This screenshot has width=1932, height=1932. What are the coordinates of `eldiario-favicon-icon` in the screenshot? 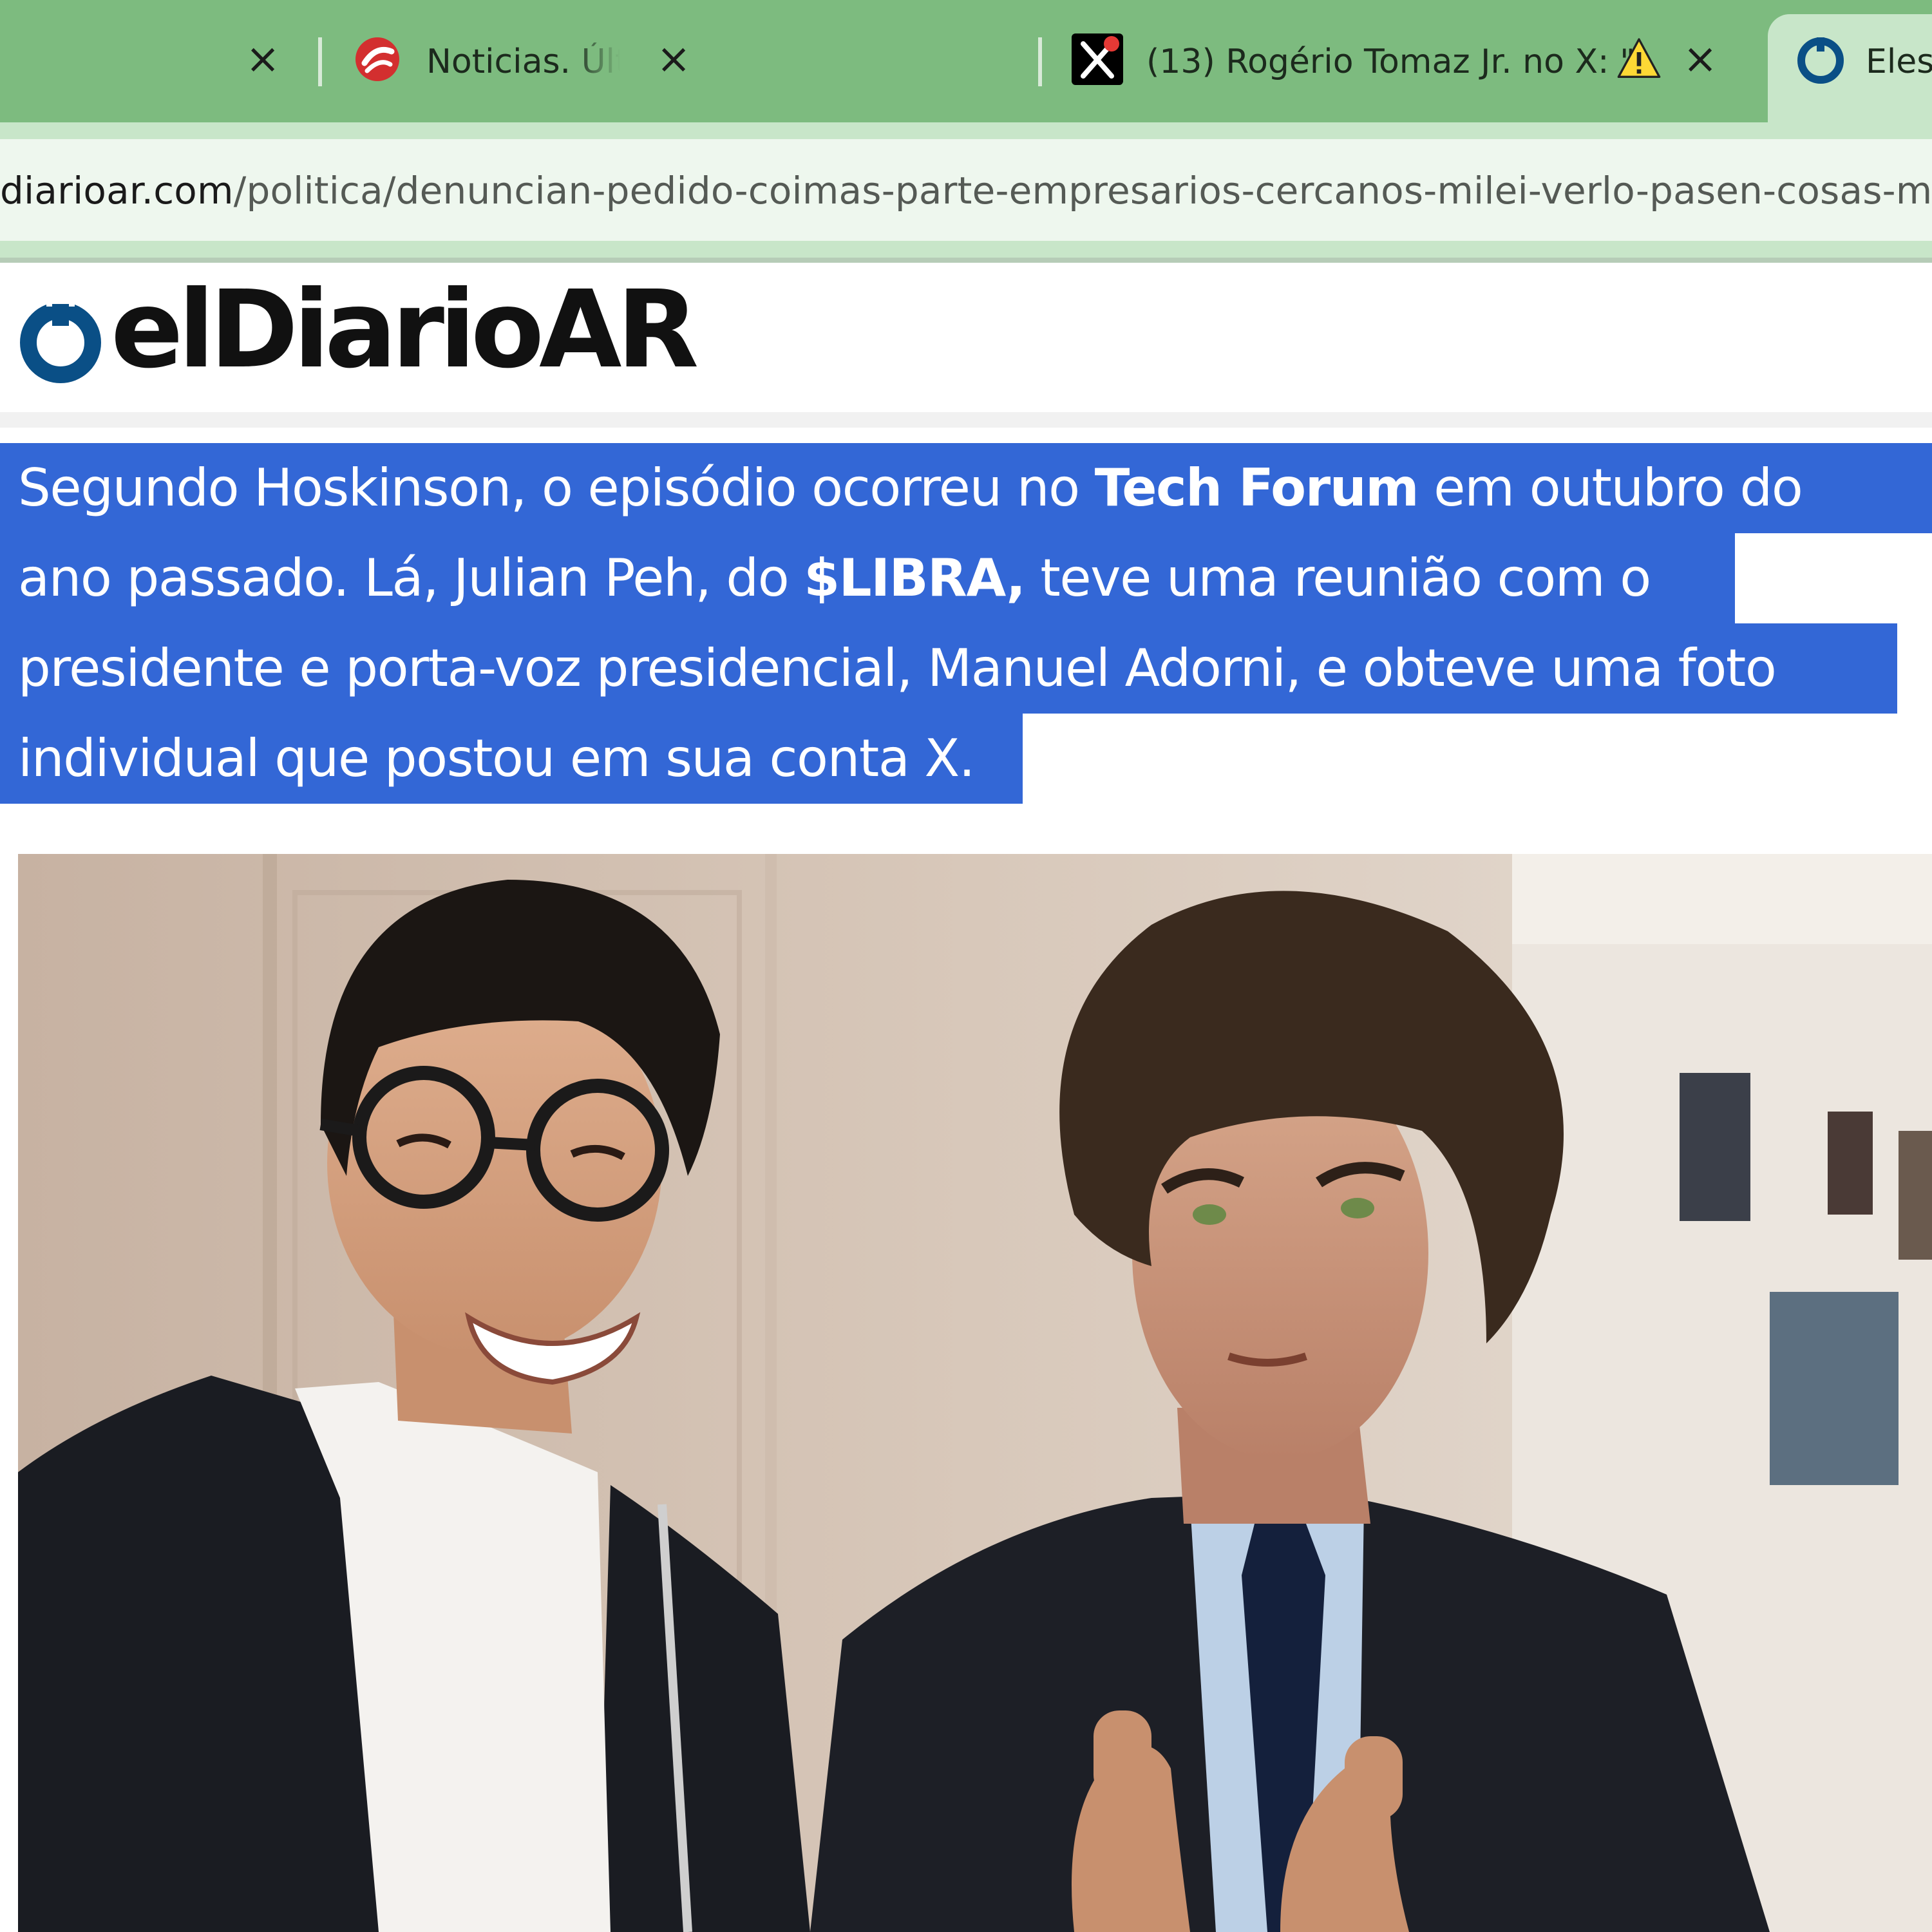 It's located at (1820, 60).